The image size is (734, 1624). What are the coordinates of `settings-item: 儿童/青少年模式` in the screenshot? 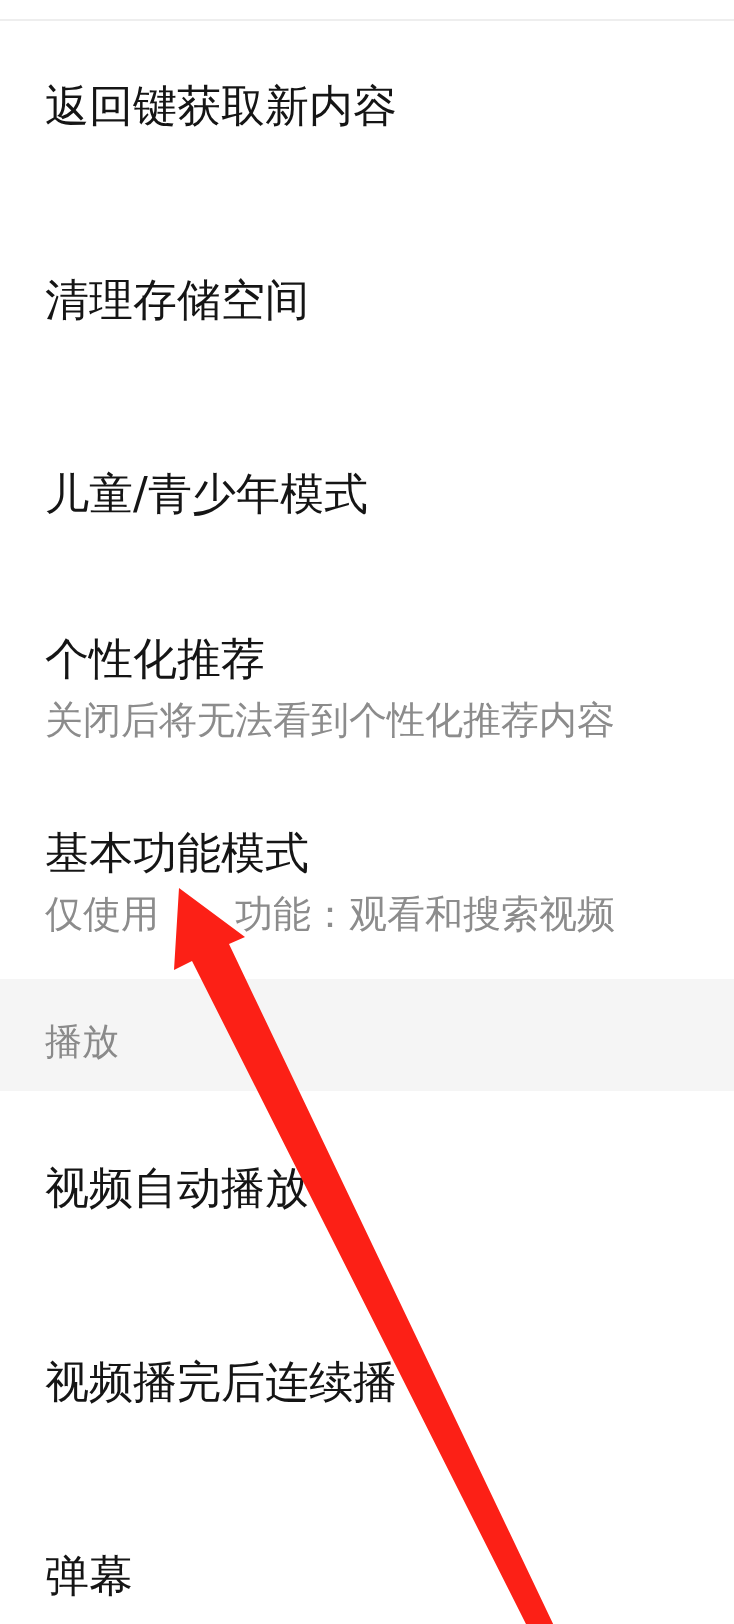 It's located at (206, 494).